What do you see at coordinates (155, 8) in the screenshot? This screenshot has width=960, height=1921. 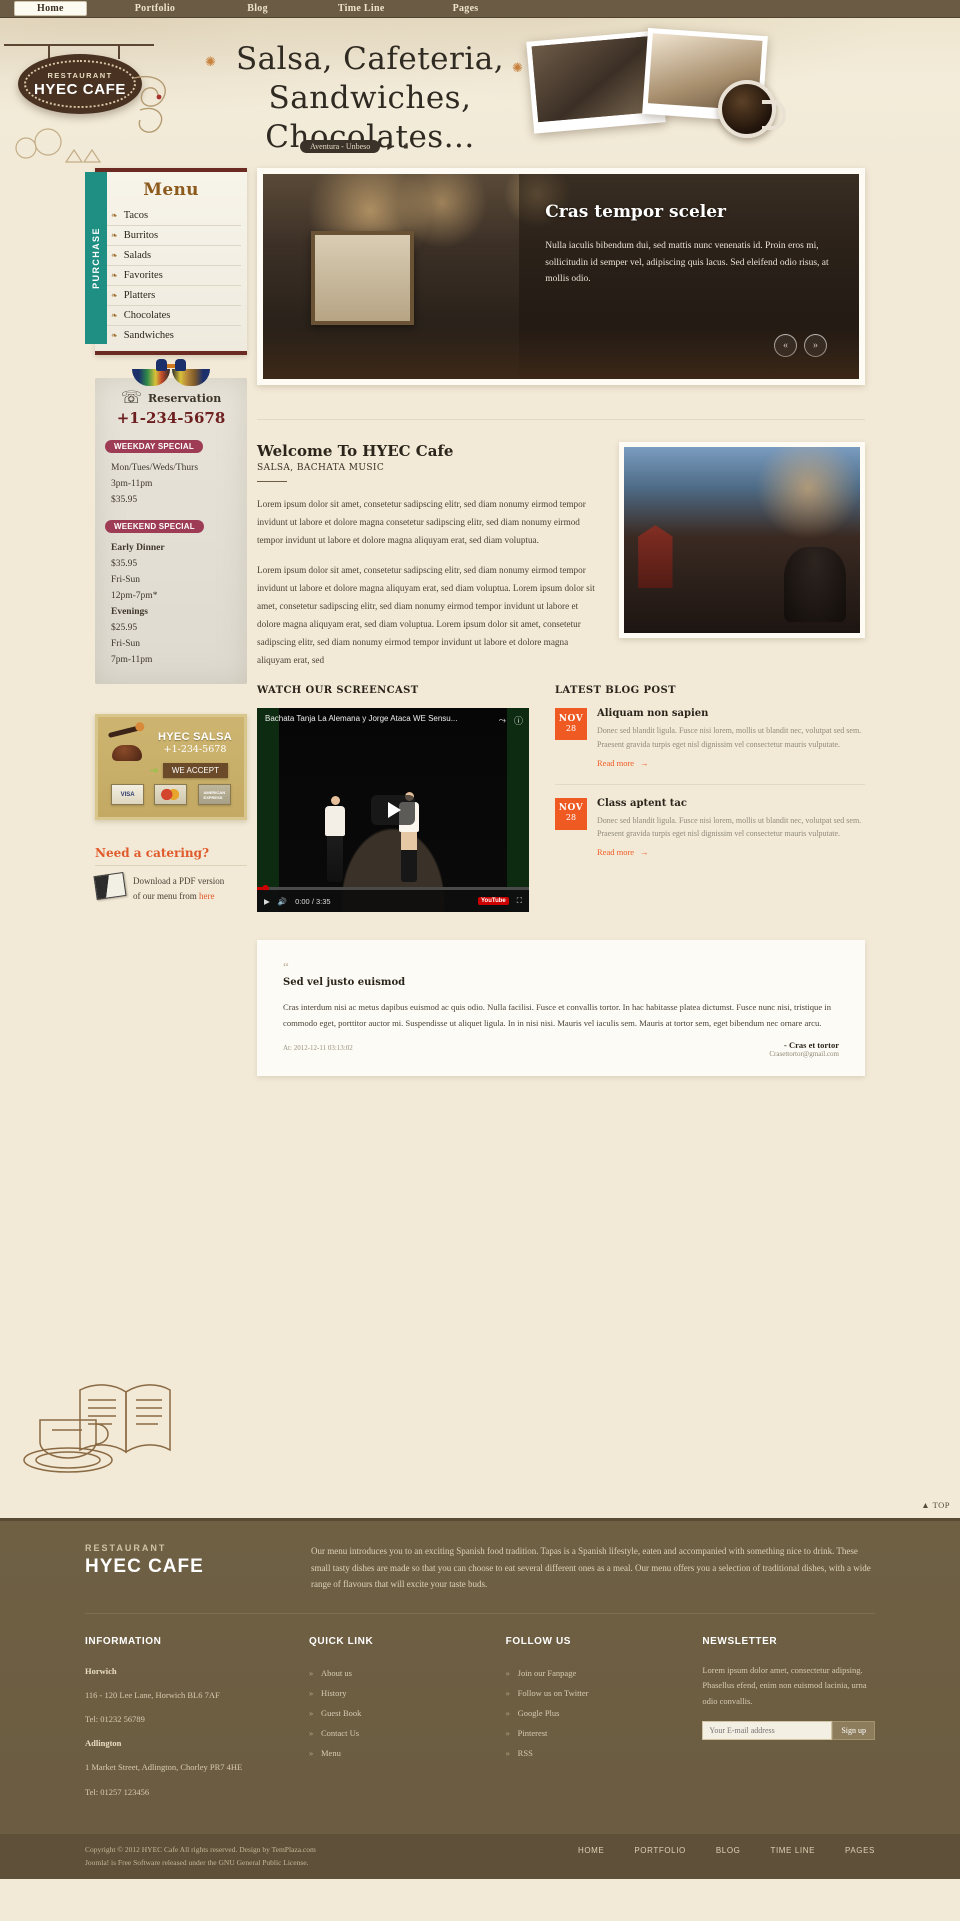 I see `nav-item-portfolio: Portfolio` at bounding box center [155, 8].